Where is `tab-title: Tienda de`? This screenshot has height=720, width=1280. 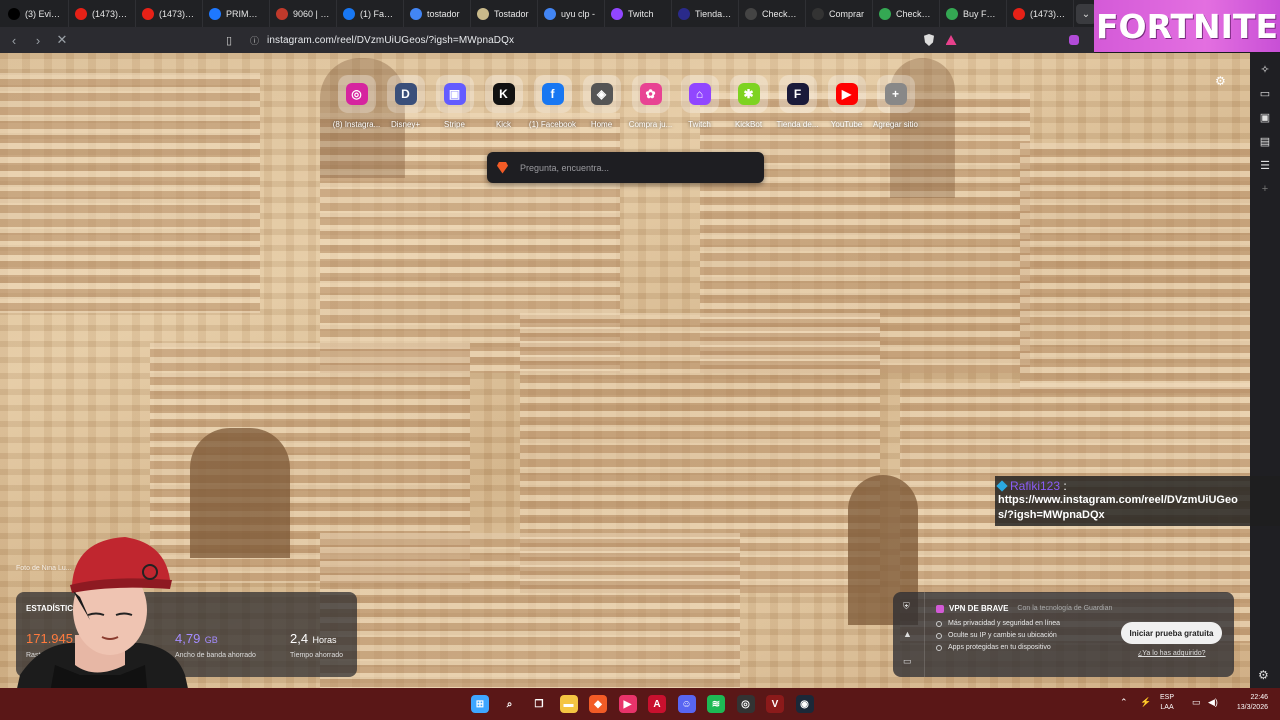
tab-title: Tienda de is located at coordinates (713, 13).